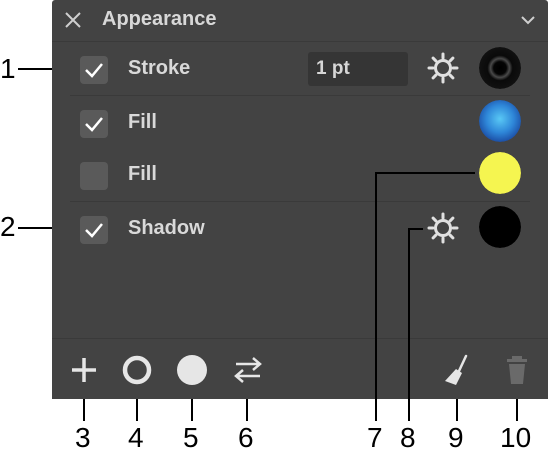 This screenshot has width=556, height=453. I want to click on fill-2-checkbox, so click(94, 176).